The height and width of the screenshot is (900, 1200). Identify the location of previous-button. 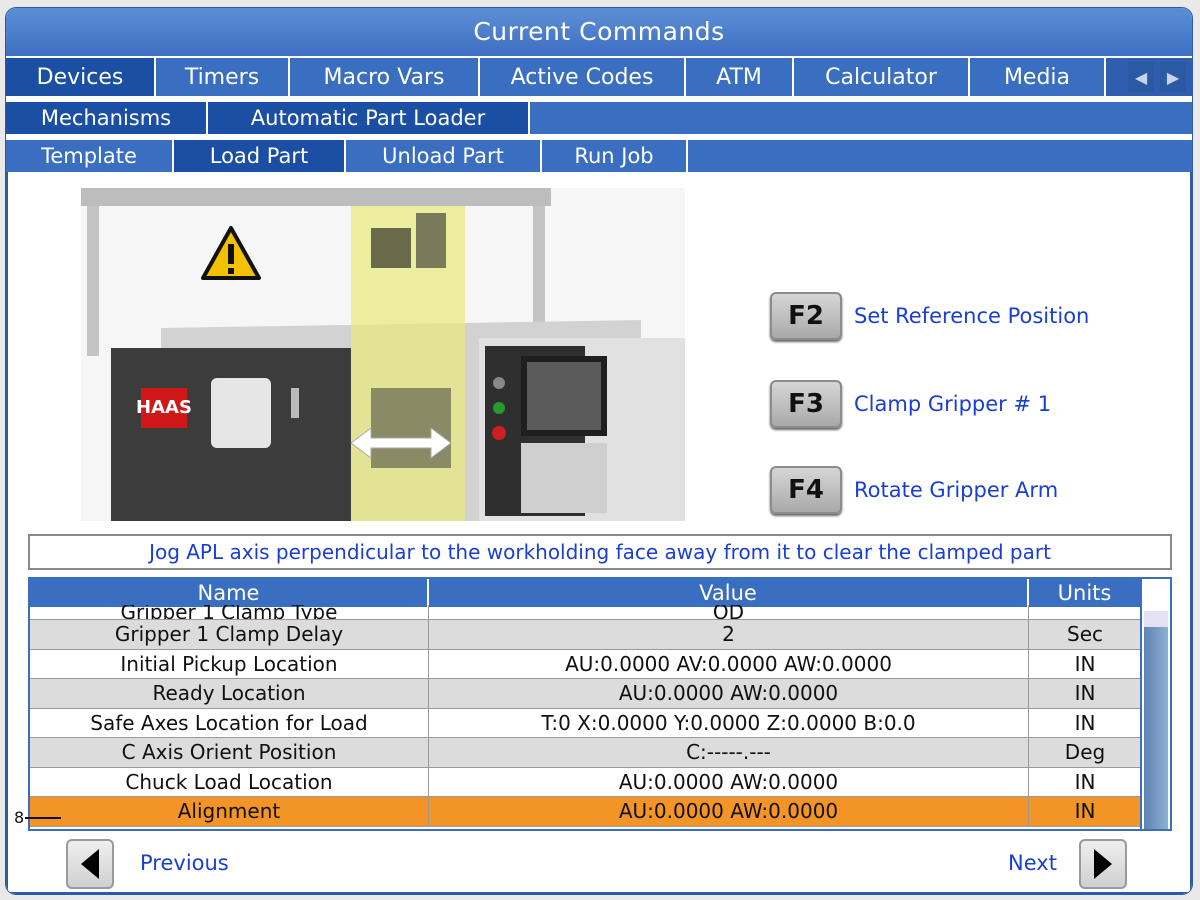
(90, 864).